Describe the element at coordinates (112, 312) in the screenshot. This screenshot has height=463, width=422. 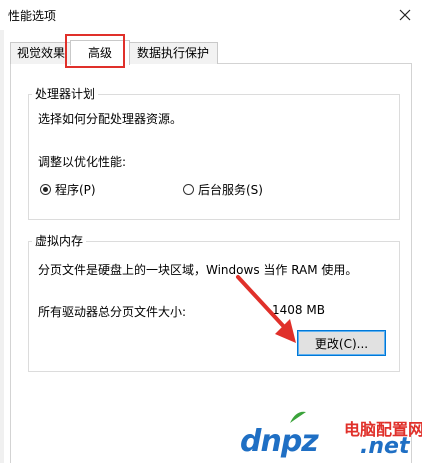
I see `paging-file-total-label: 所有驱动器总分页文件大小:` at that location.